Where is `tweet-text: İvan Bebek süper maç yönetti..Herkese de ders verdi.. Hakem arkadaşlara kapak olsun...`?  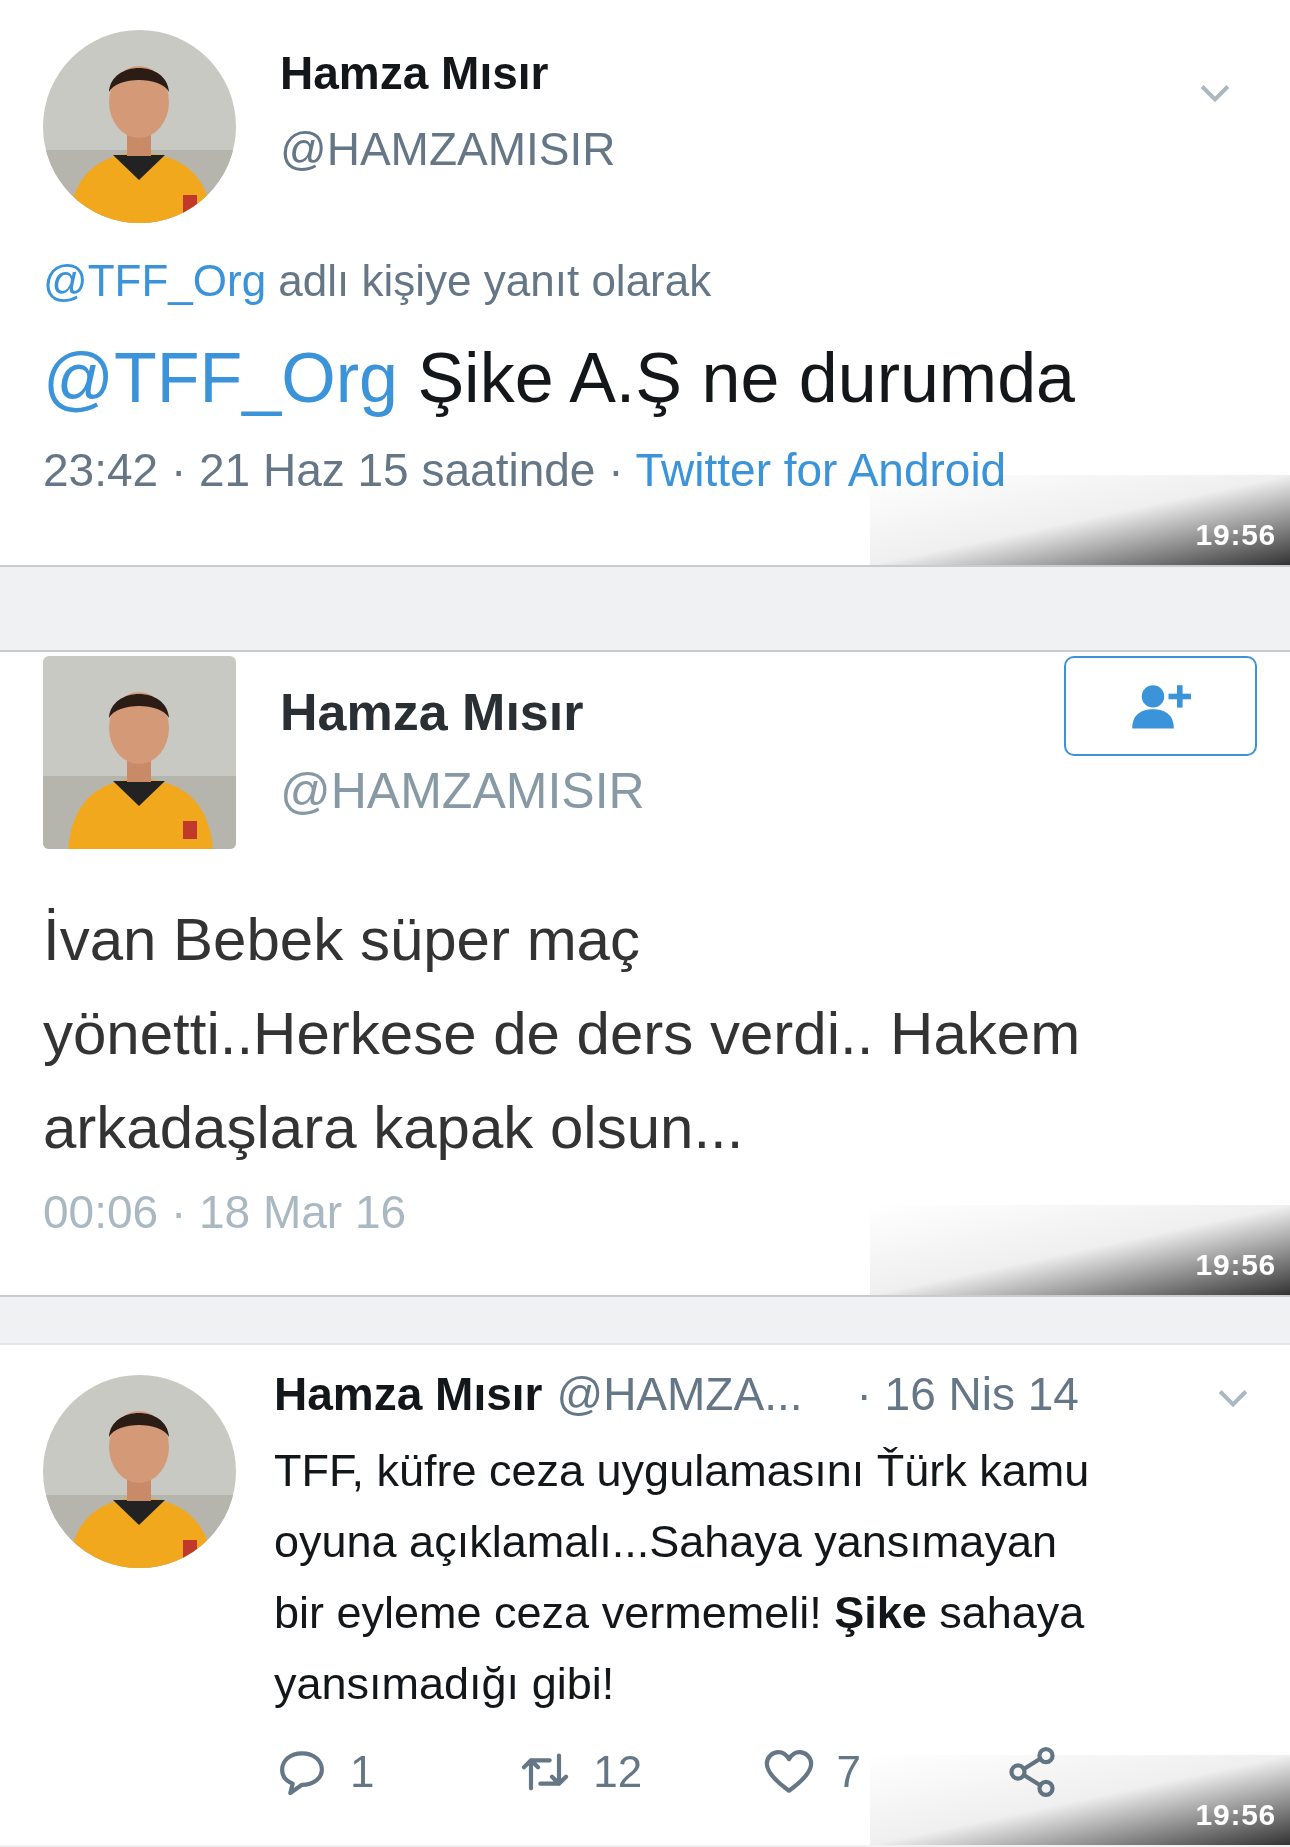 tweet-text: İvan Bebek süper maç yönetti..Herkese de ders verdi.. Hakem arkadaşlara kapak olsun... is located at coordinates (562, 1034).